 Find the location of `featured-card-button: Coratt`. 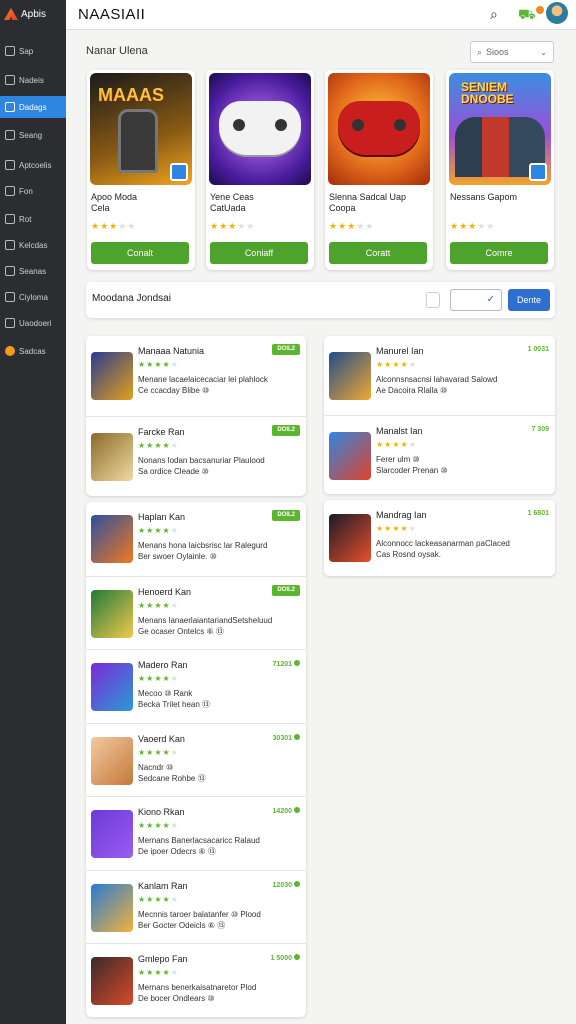

featured-card-button: Coratt is located at coordinates (378, 253).